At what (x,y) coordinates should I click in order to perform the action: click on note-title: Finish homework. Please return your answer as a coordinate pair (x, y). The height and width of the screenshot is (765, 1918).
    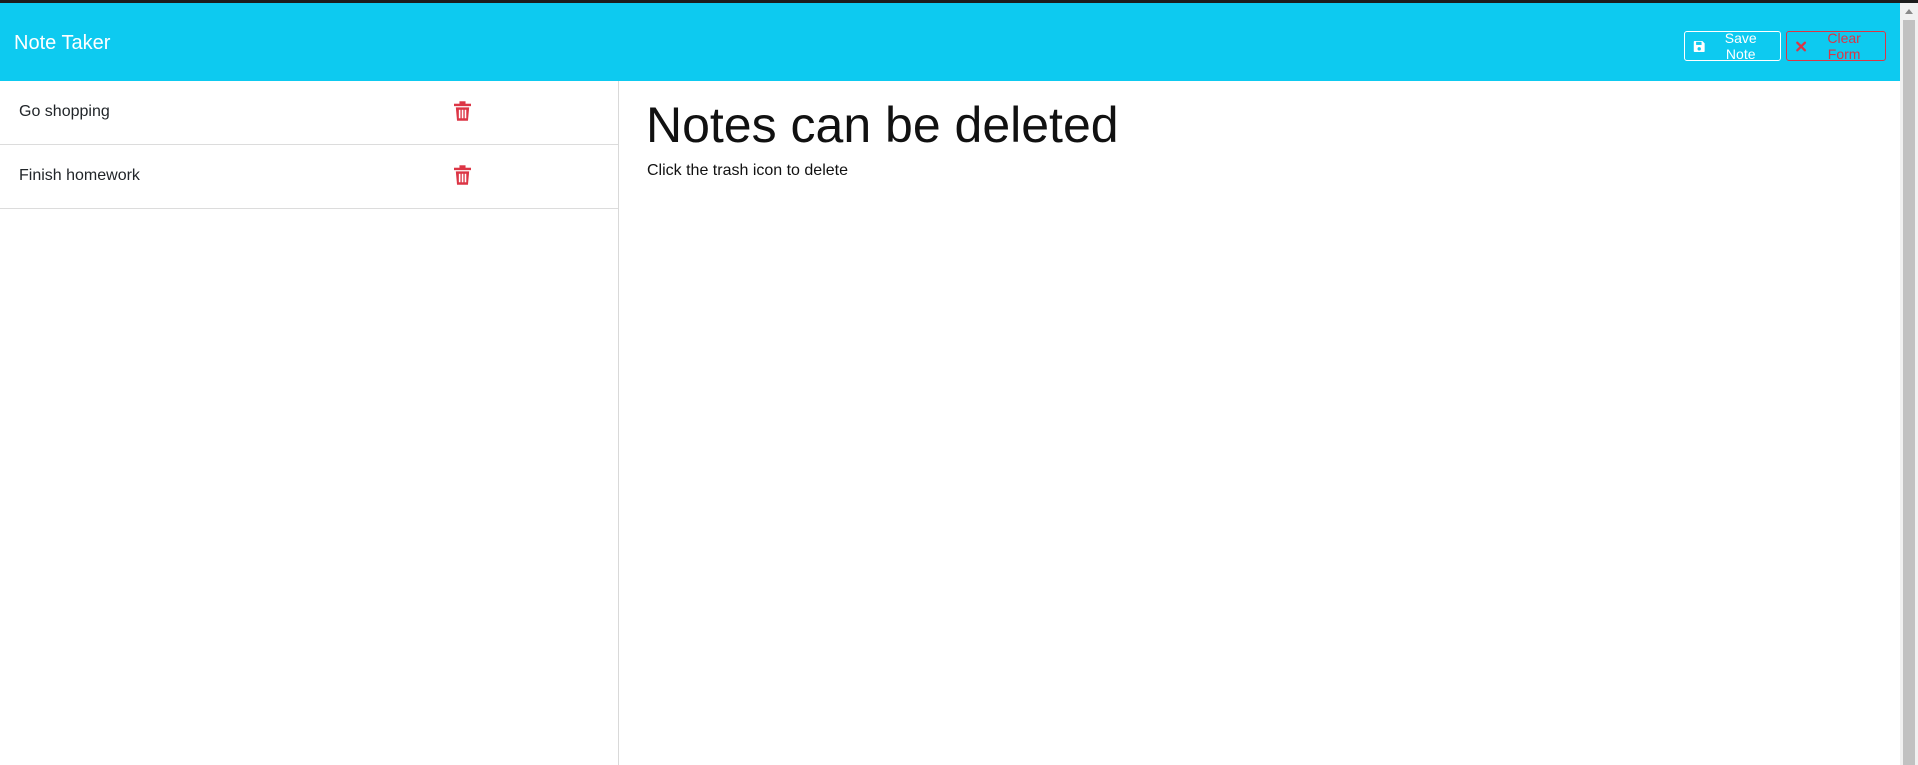
    Looking at the image, I should click on (79, 175).